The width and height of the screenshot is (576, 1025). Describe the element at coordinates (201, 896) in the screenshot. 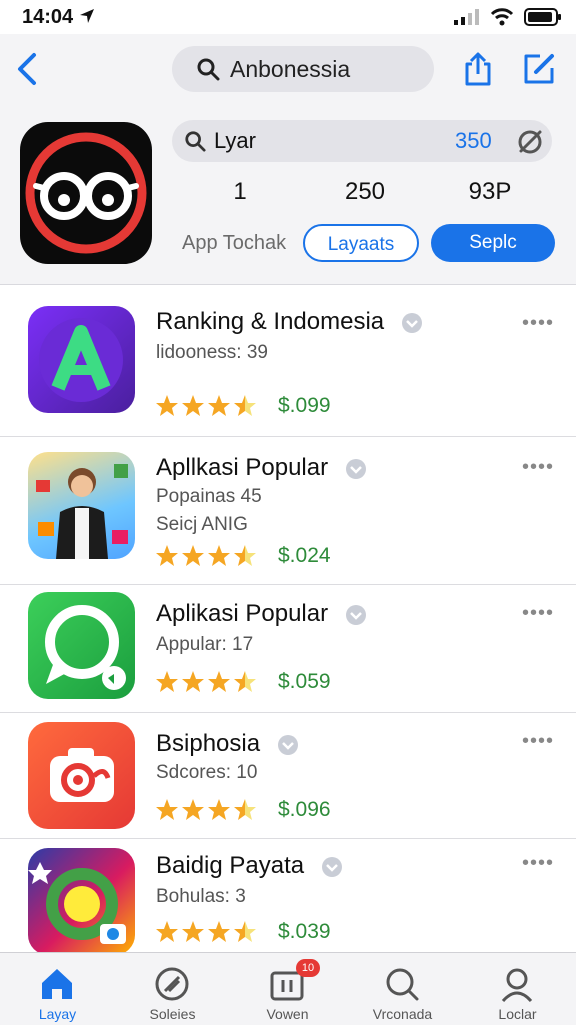

I see `row-subtitle: Bohulas: 3` at that location.